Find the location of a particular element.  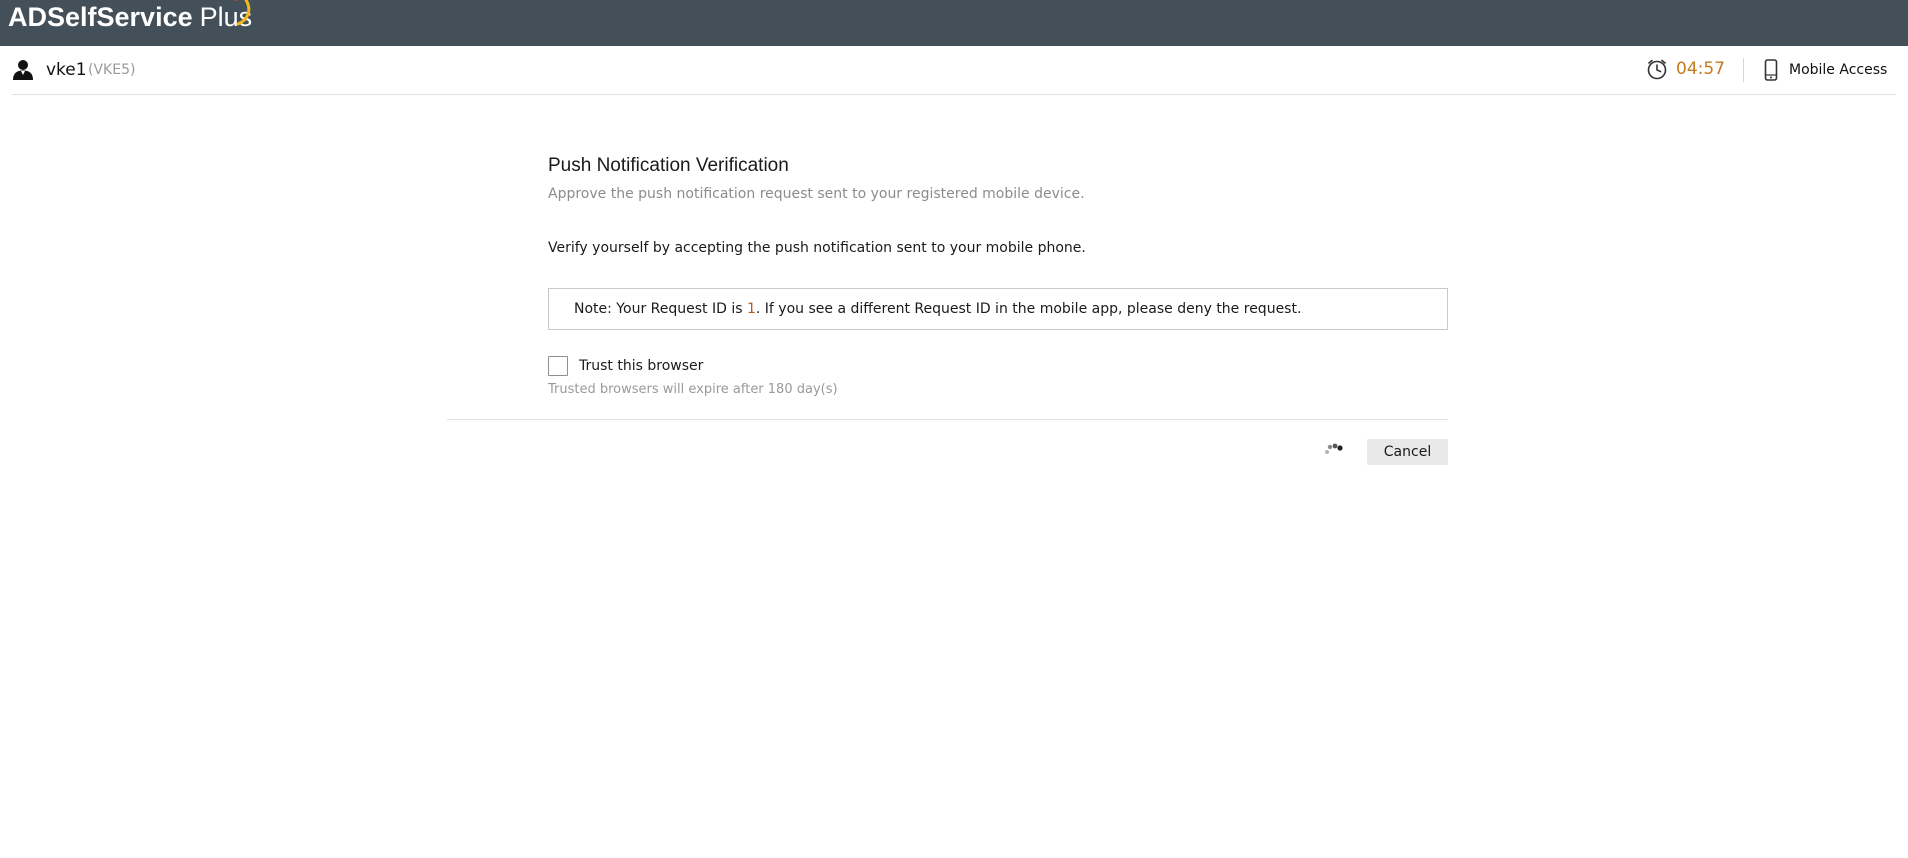

logo-swoosh-icon is located at coordinates (243, 13).